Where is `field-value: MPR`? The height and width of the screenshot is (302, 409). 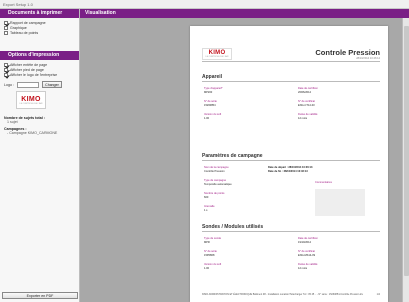
field-value: MPR is located at coordinates (207, 242).